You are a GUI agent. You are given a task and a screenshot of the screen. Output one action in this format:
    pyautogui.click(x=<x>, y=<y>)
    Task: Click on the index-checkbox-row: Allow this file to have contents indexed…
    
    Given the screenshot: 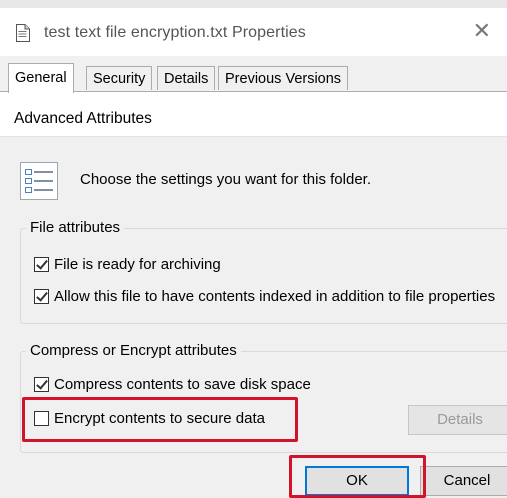 What is the action you would take?
    pyautogui.click(x=264, y=296)
    